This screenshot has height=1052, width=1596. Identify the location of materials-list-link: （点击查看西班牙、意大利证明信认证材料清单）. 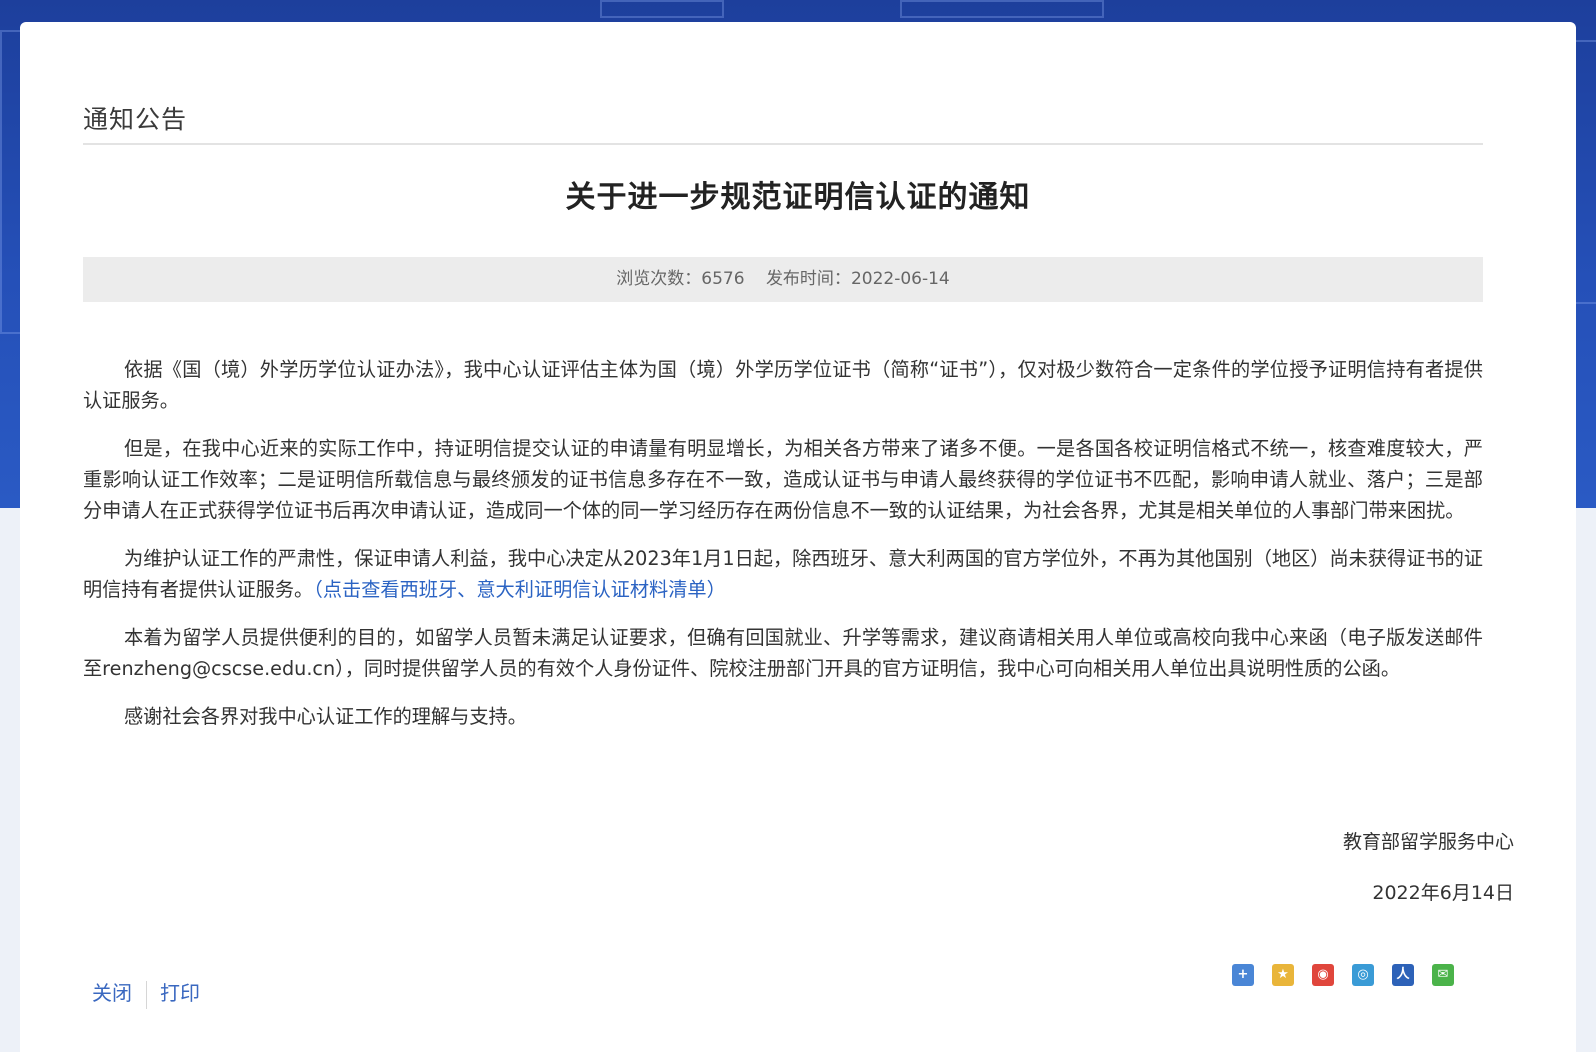
(519, 589).